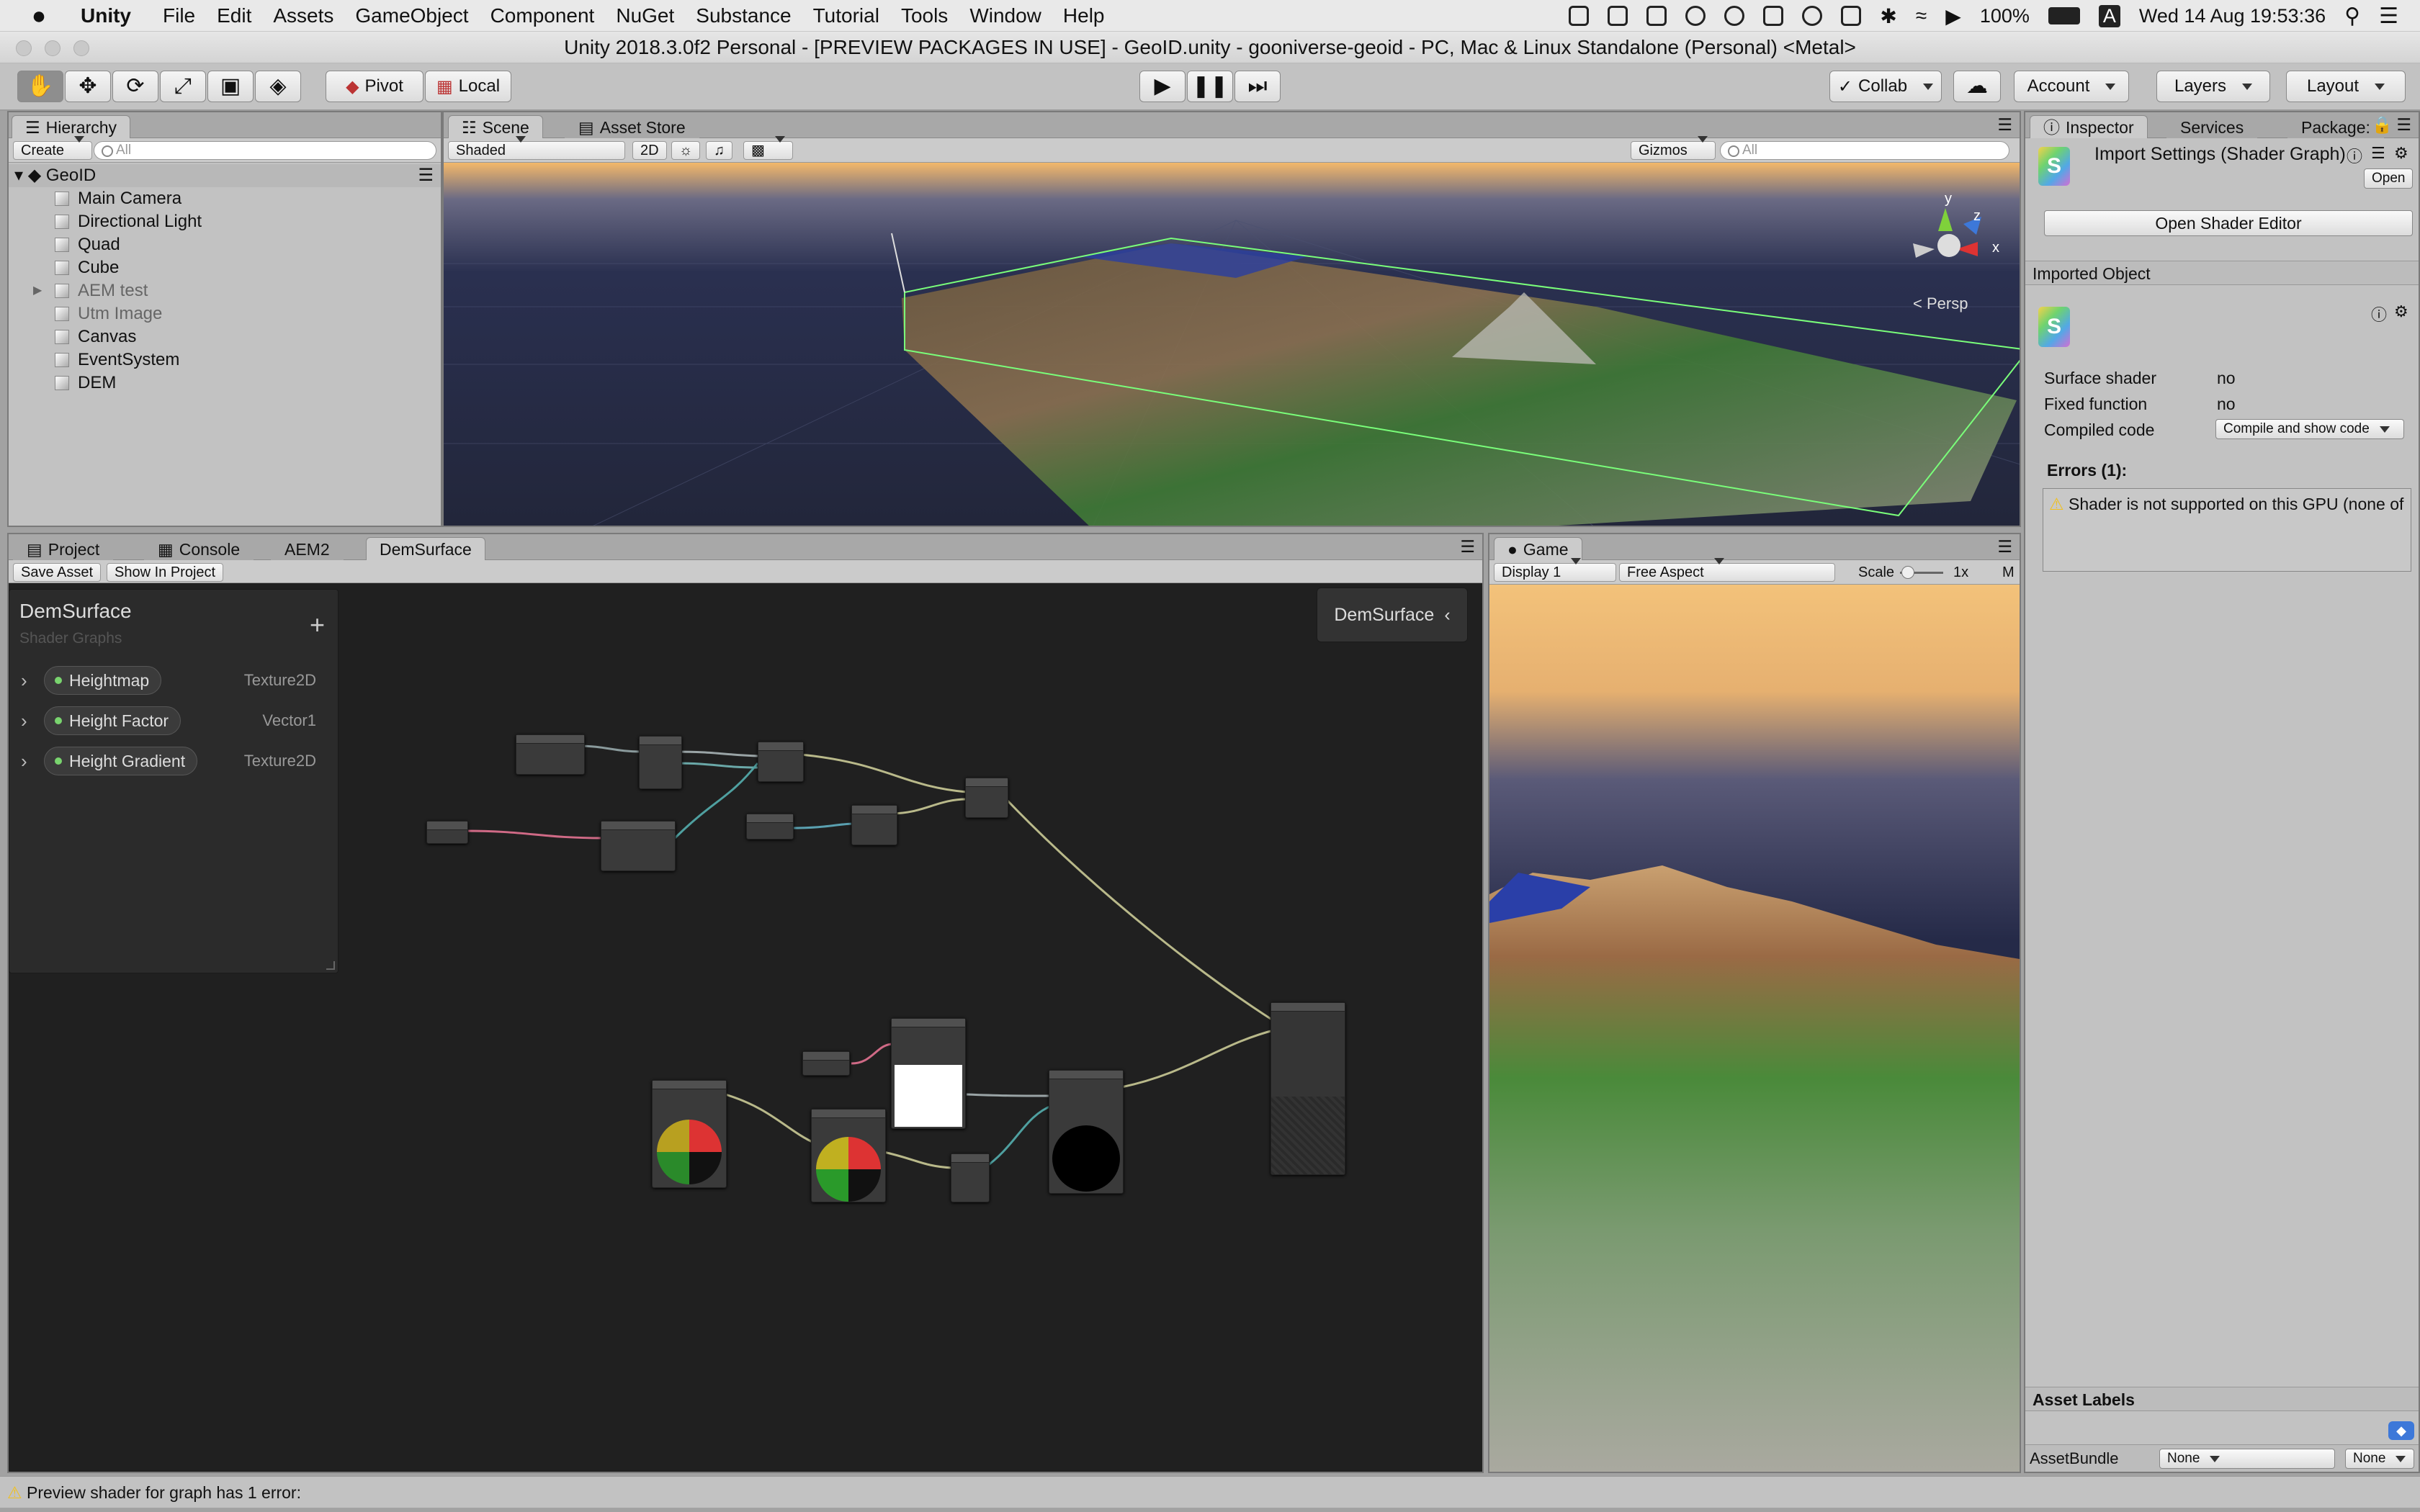 The image size is (2420, 1512). Describe the element at coordinates (924, 15) in the screenshot. I see `menu-tools: Tools` at that location.